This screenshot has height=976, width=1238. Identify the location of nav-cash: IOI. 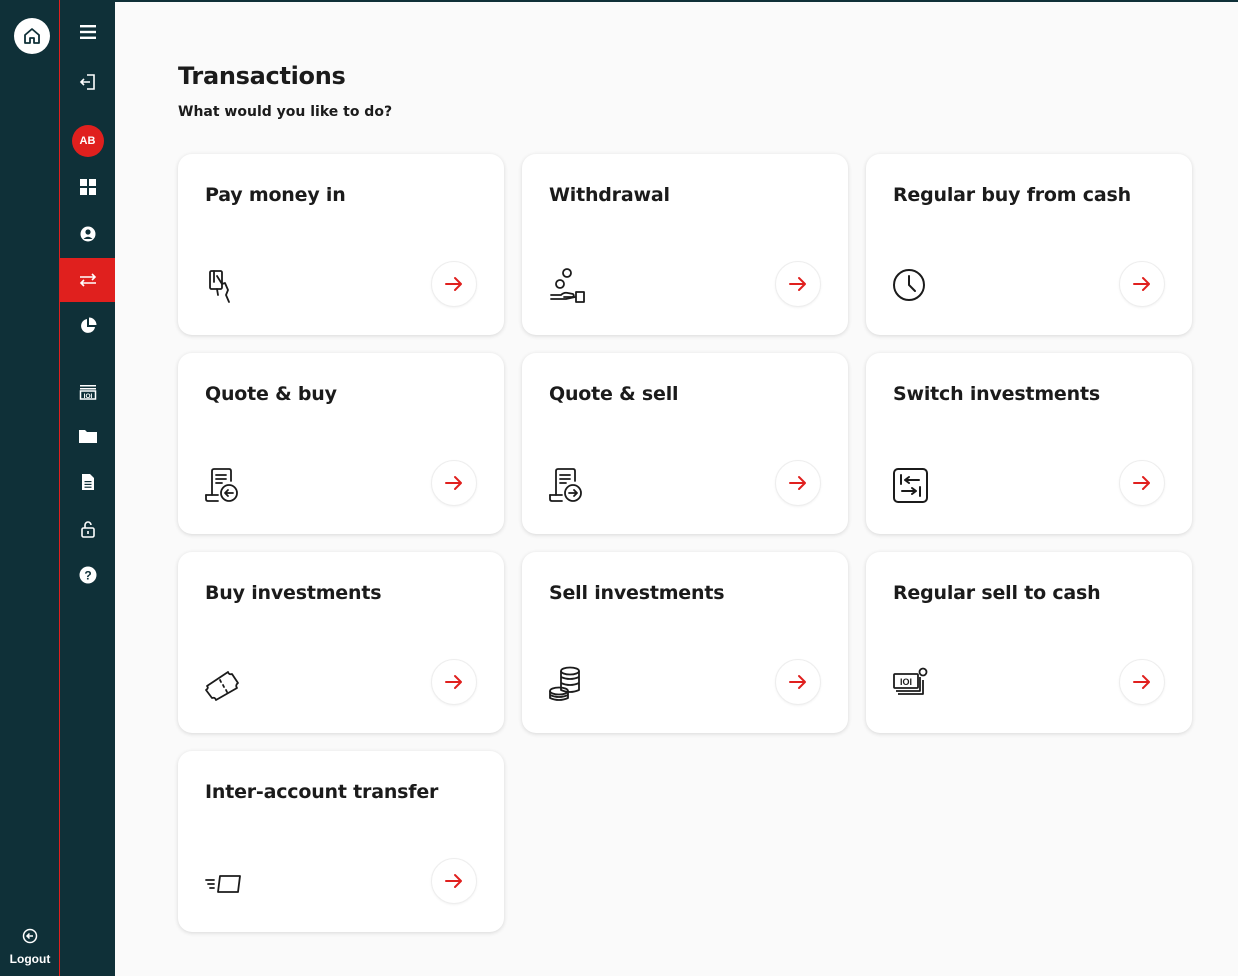
(87, 392).